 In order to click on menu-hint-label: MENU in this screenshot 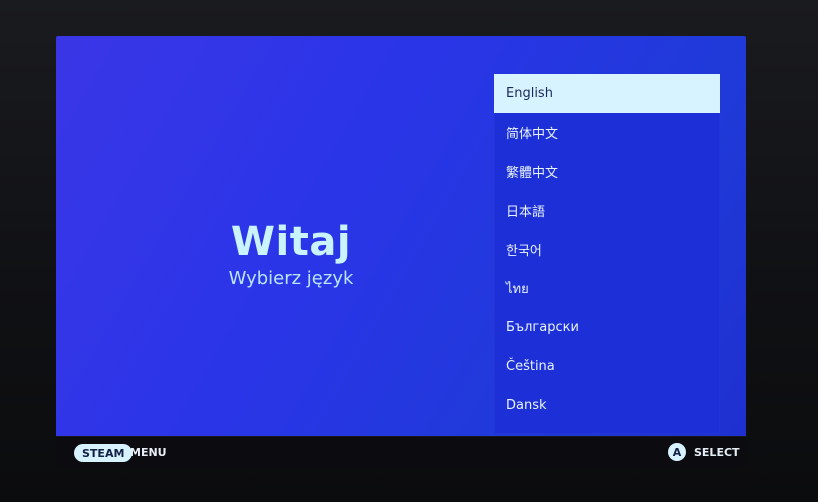, I will do `click(148, 452)`.